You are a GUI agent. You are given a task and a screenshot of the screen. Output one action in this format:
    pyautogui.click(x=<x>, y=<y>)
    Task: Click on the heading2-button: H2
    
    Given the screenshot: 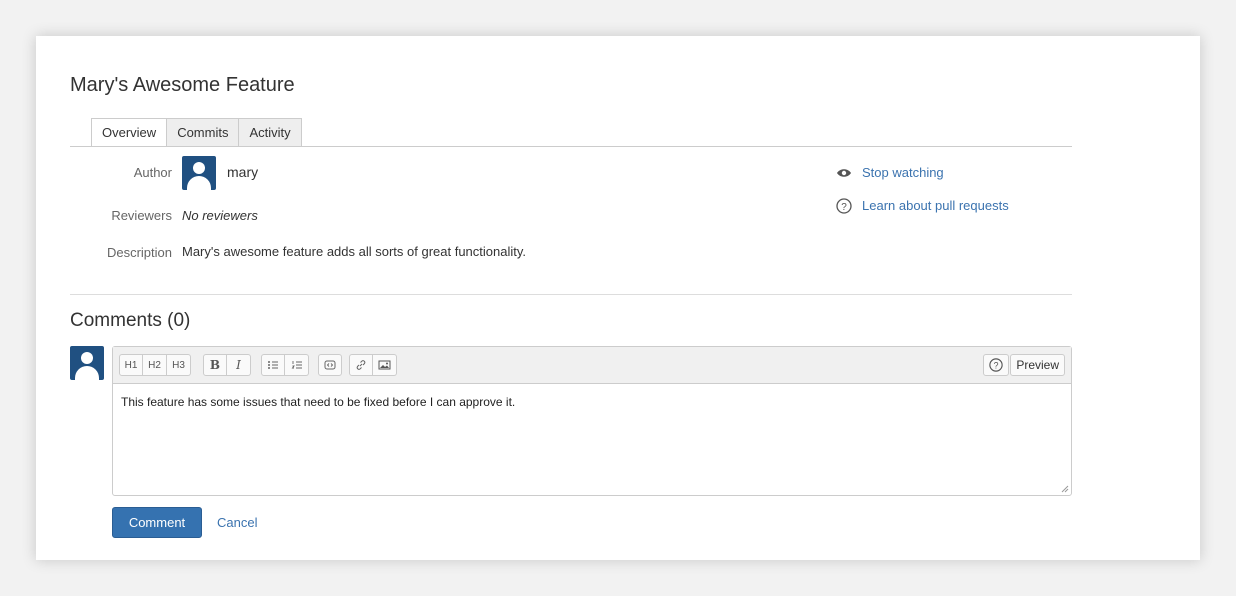 What is the action you would take?
    pyautogui.click(x=155, y=365)
    